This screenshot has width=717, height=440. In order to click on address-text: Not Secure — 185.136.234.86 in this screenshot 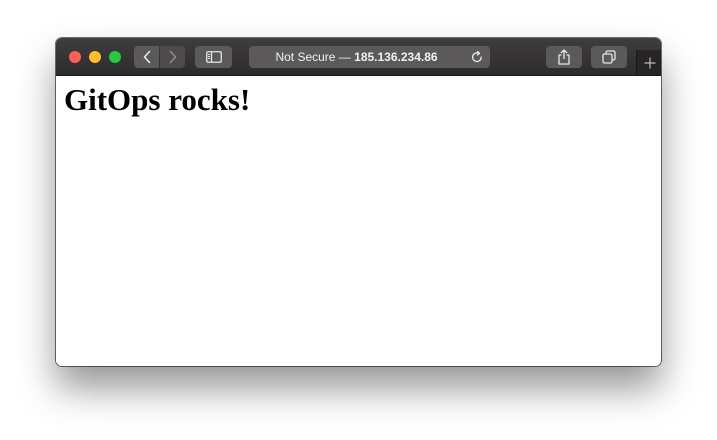, I will do `click(356, 57)`.